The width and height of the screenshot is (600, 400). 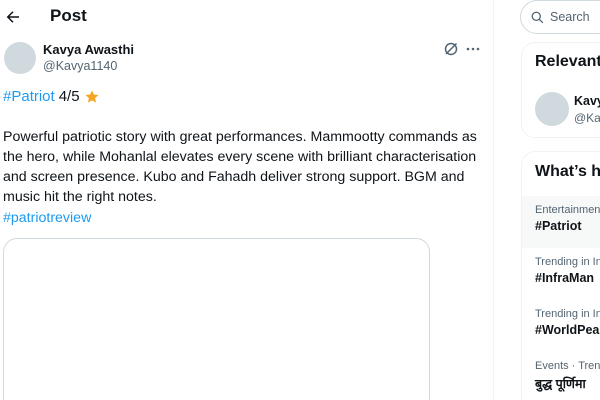 What do you see at coordinates (558, 226) in the screenshot?
I see `trend-name: #Patriot` at bounding box center [558, 226].